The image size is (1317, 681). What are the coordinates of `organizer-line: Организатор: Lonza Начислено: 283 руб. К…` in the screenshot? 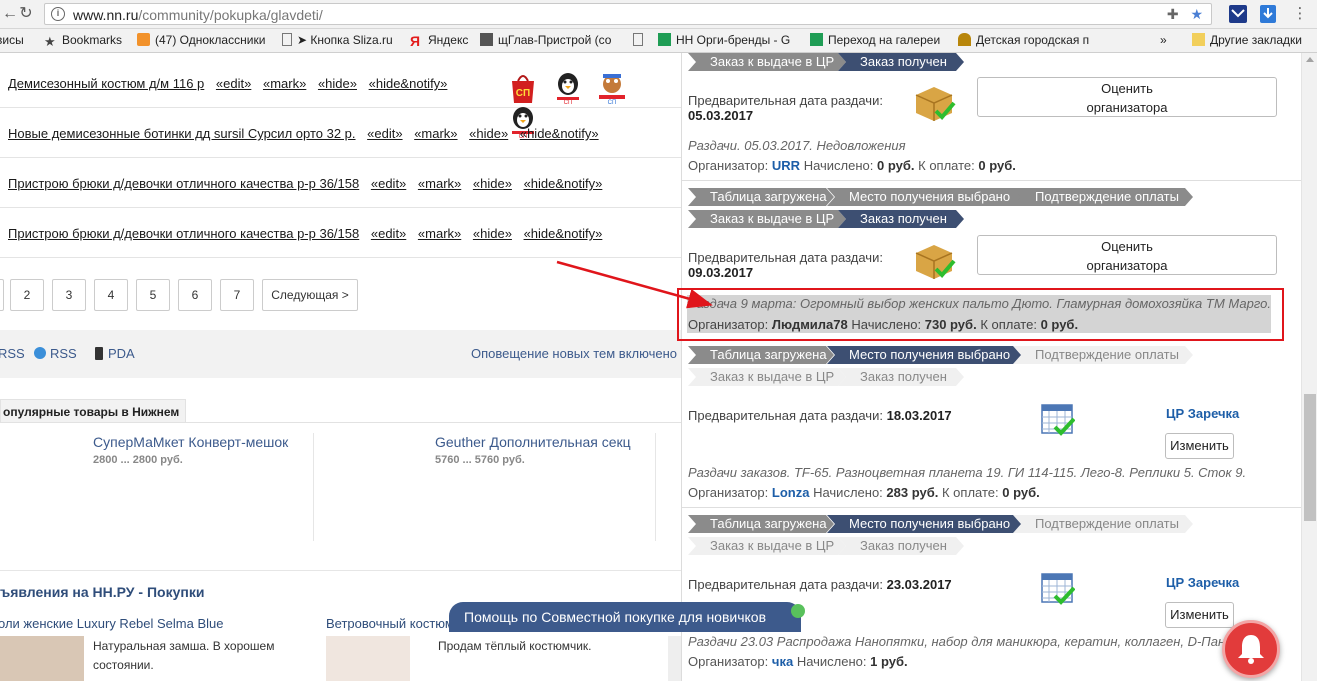 It's located at (864, 492).